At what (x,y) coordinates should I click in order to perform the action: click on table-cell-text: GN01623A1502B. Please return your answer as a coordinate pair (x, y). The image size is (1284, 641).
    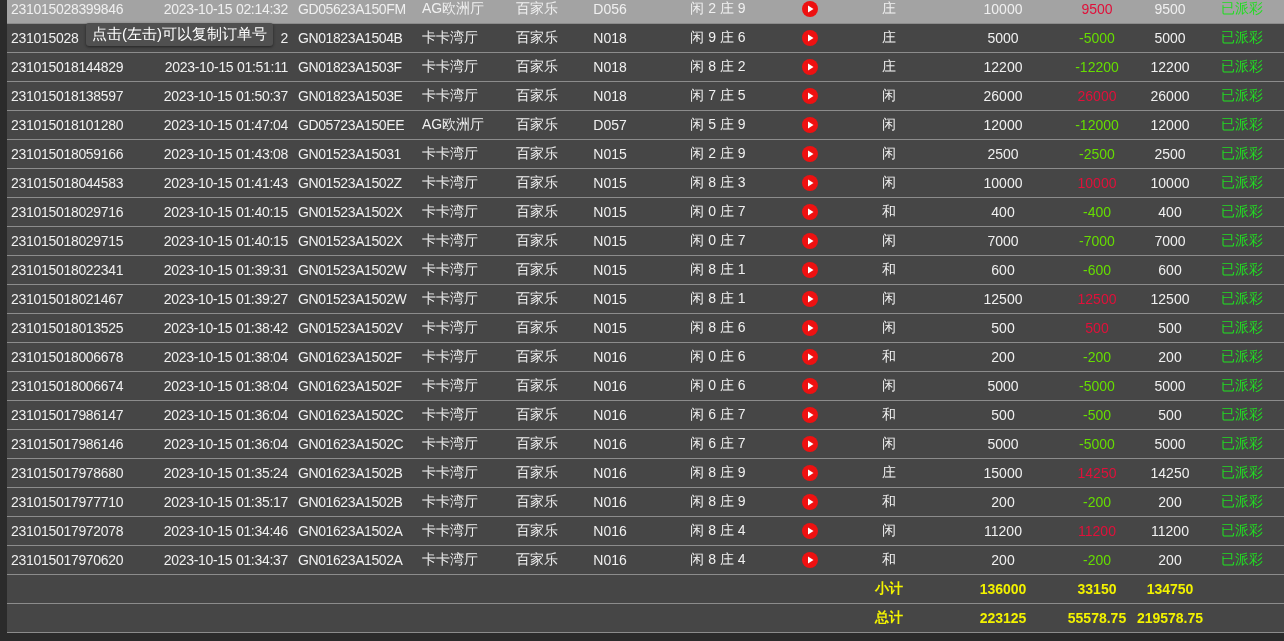
    Looking at the image, I should click on (350, 502).